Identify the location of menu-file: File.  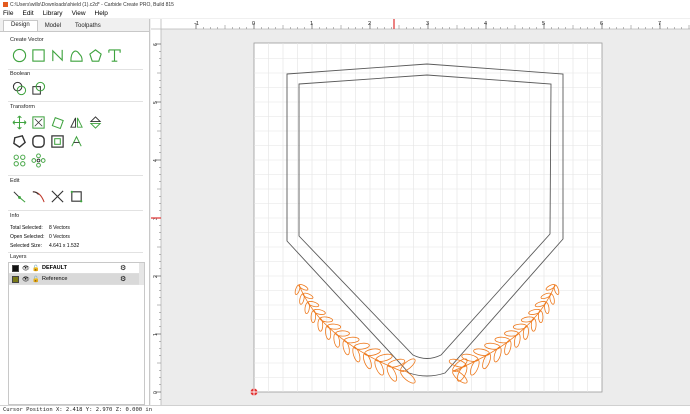
(8, 13).